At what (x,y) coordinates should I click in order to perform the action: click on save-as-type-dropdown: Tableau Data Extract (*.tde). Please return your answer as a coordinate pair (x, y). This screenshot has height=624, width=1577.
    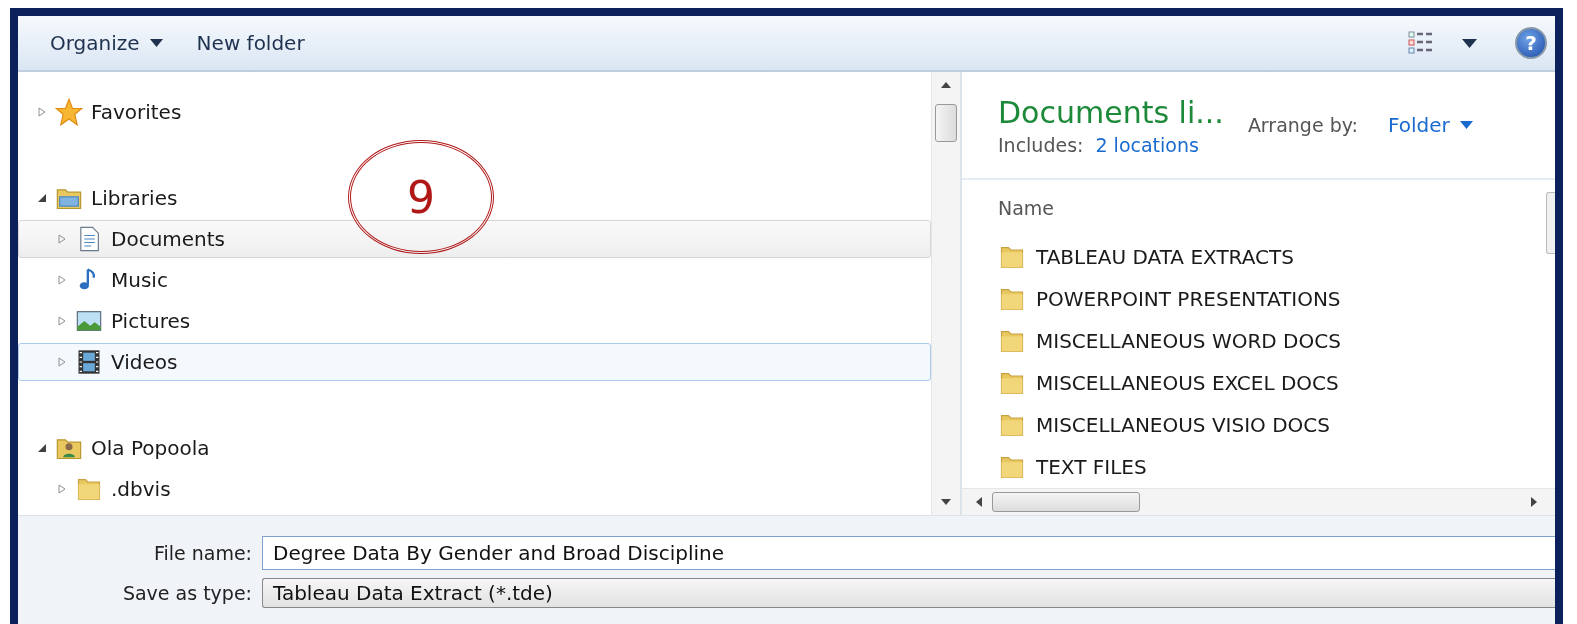
    Looking at the image, I should click on (908, 593).